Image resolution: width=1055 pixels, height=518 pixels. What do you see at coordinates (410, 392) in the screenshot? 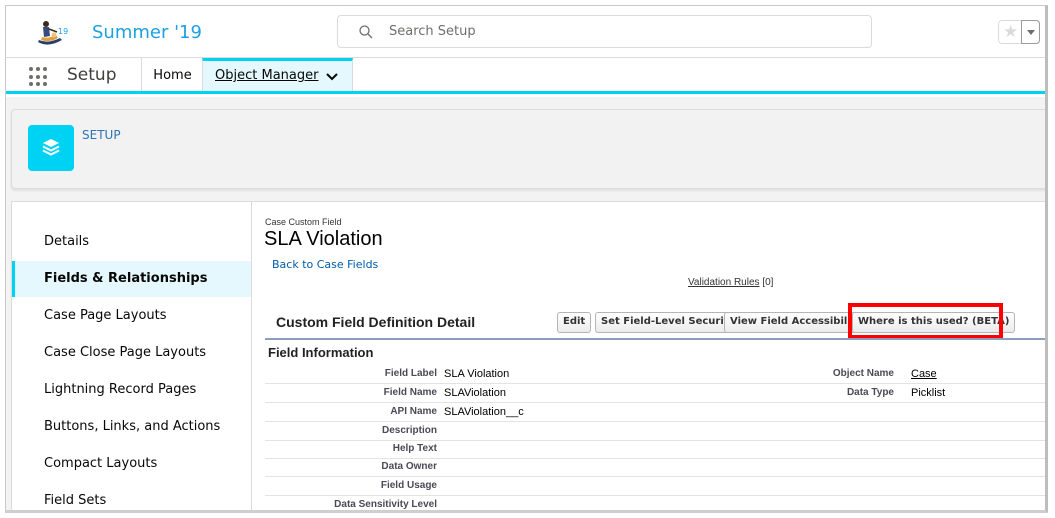
I see `field-name-label: Field Name` at bounding box center [410, 392].